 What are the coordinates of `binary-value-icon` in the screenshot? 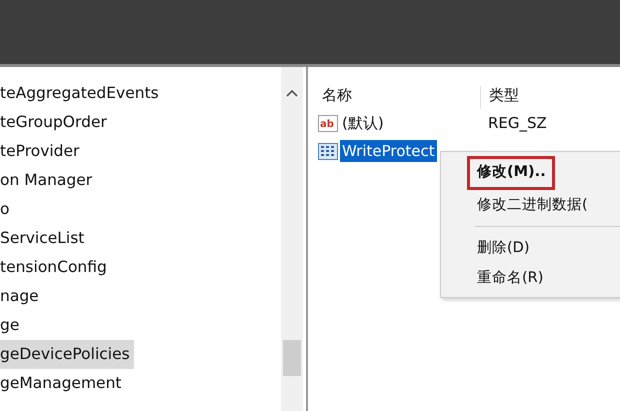 It's located at (328, 151).